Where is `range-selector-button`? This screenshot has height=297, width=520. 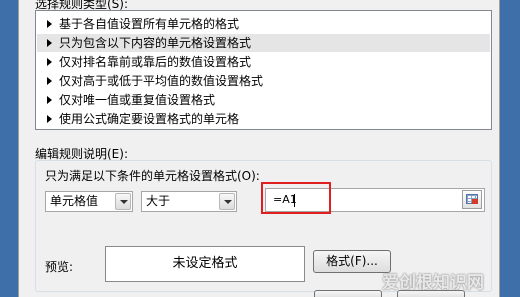
range-selector-button is located at coordinates (472, 199).